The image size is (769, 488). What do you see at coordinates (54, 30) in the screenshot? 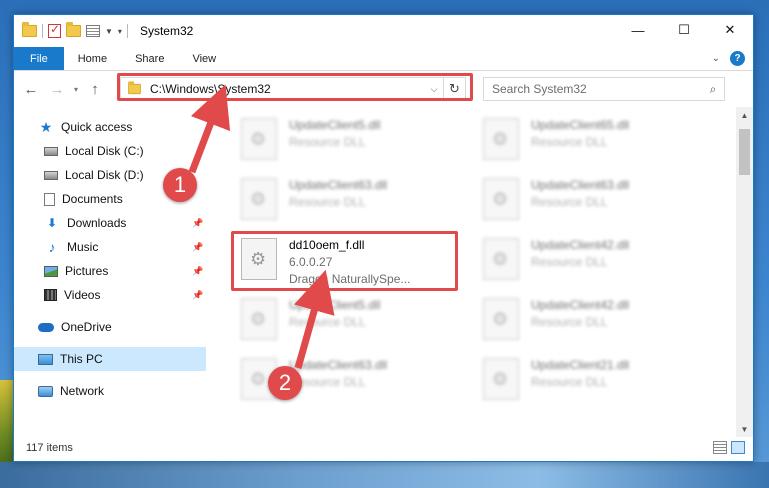
I see `properties-check-icon` at bounding box center [54, 30].